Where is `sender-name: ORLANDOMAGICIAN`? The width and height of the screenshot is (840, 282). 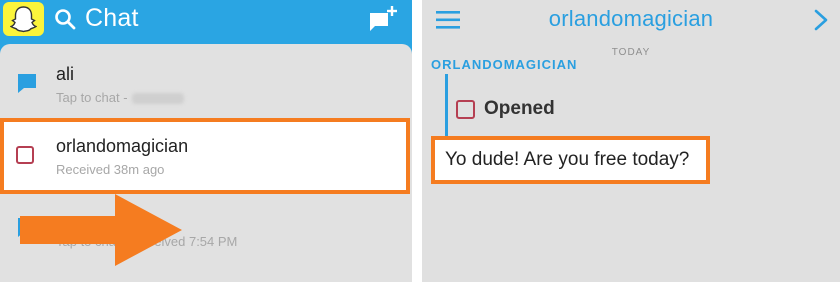 sender-name: ORLANDOMAGICIAN is located at coordinates (504, 64).